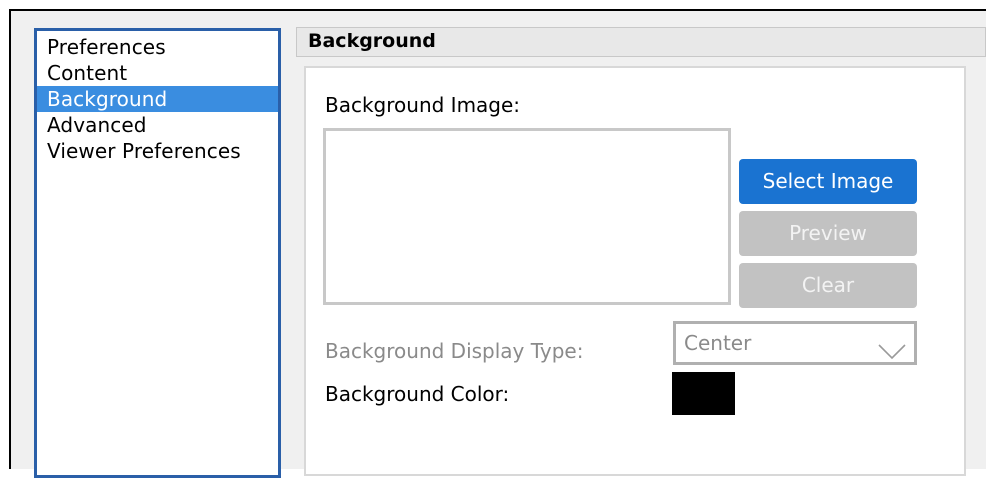  I want to click on clear-button: Clear, so click(828, 285).